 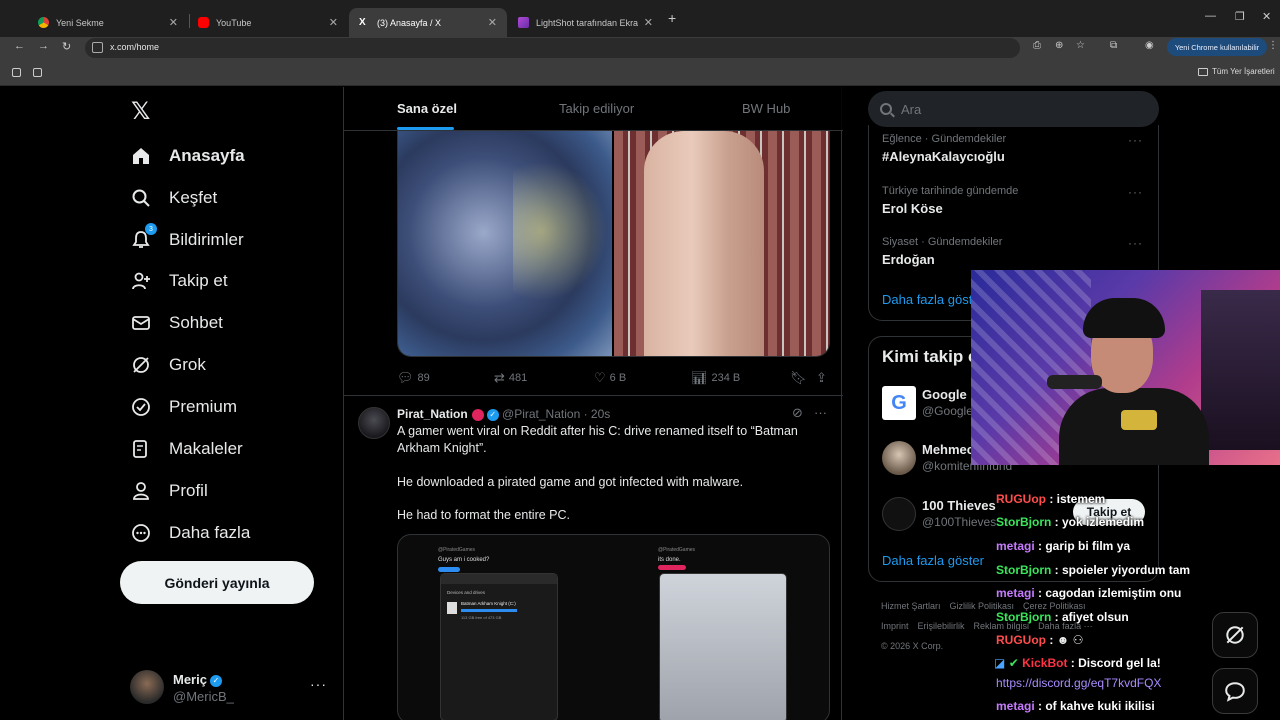 I want to click on mail-icon, so click(x=141, y=323).